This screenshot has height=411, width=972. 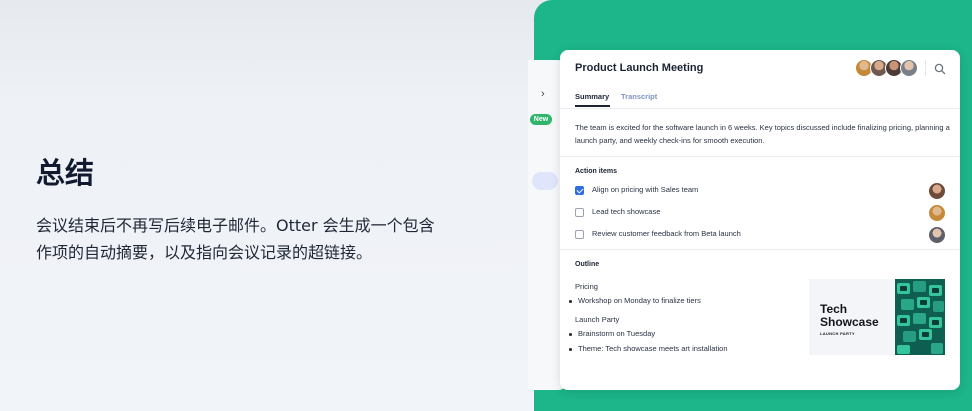 I want to click on outline-group-title: Pricing, so click(x=586, y=286).